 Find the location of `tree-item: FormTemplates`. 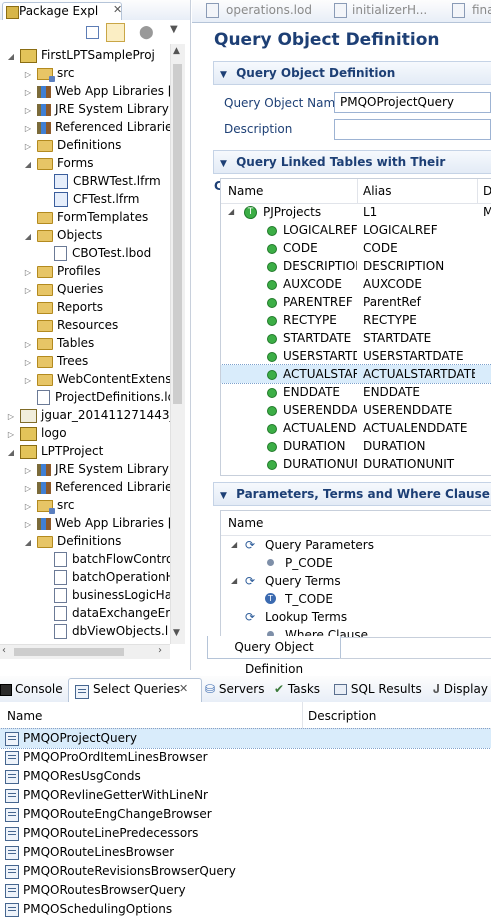

tree-item: FormTemplates is located at coordinates (74, 217).